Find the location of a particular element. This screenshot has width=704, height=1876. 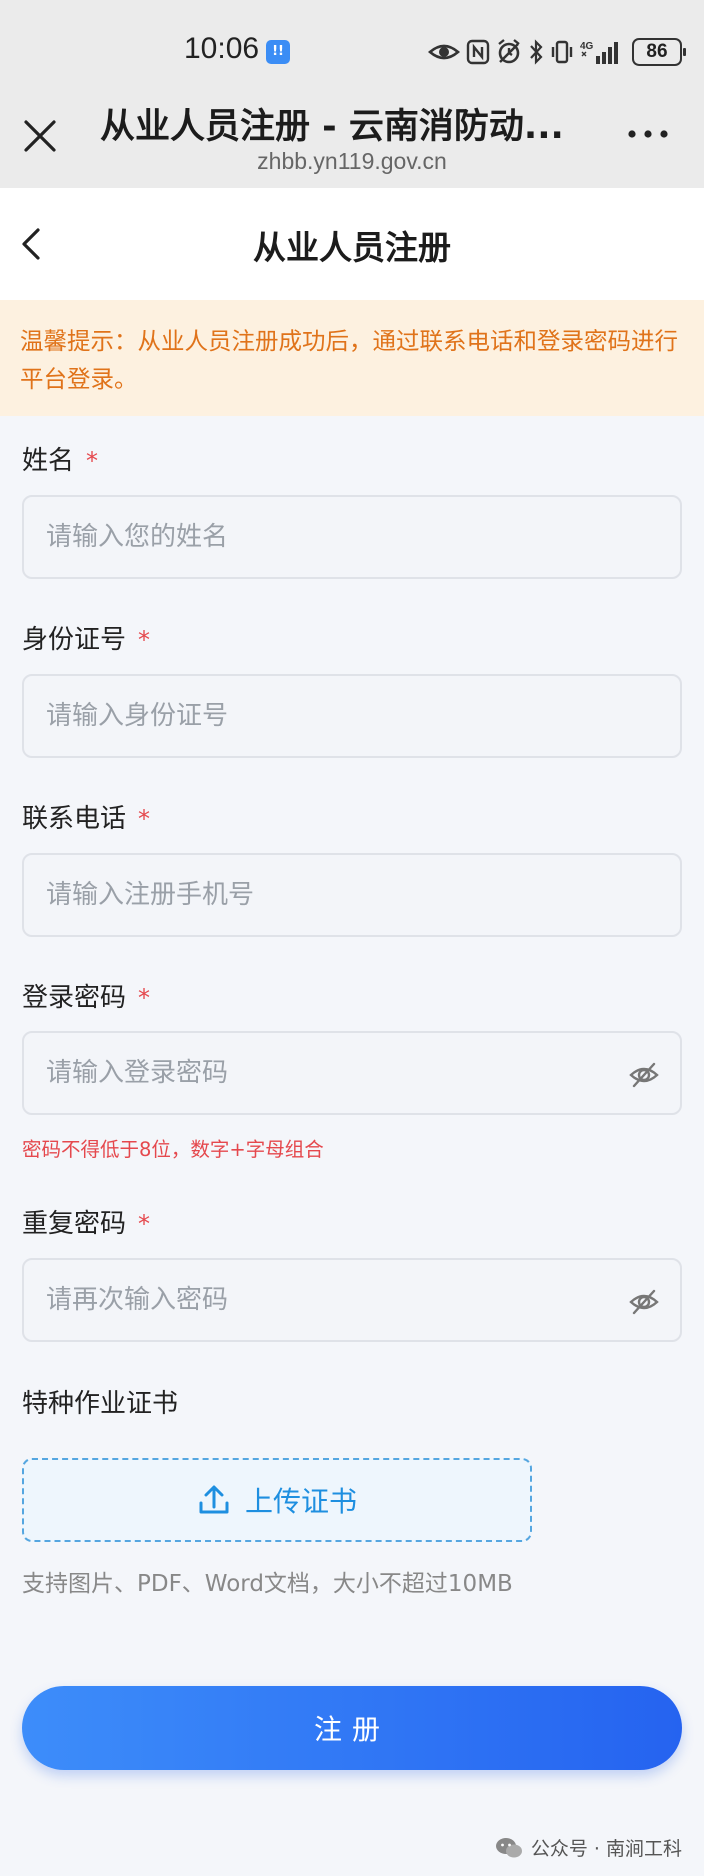

name-label: 姓名 * is located at coordinates (60, 458).